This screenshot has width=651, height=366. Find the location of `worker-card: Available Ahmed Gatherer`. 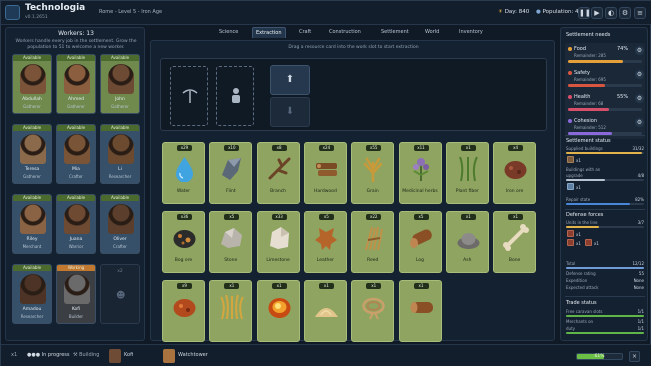

worker-card: Available Ahmed Gatherer is located at coordinates (76, 84).